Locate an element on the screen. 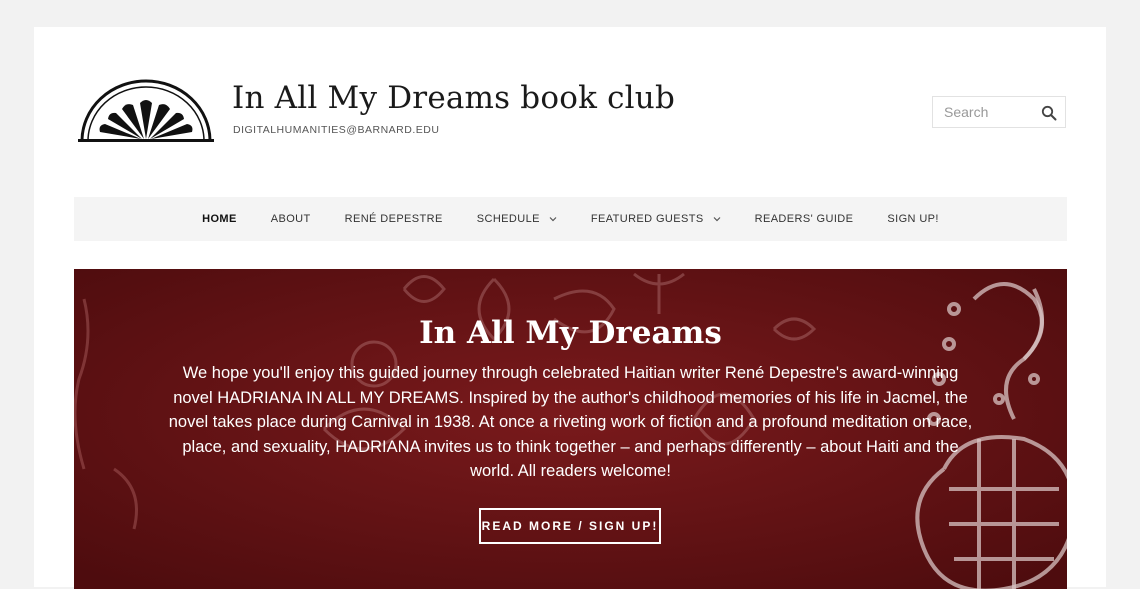 The width and height of the screenshot is (1140, 589). nav-item-label: RENÉ DEPESTRE is located at coordinates (393, 219).